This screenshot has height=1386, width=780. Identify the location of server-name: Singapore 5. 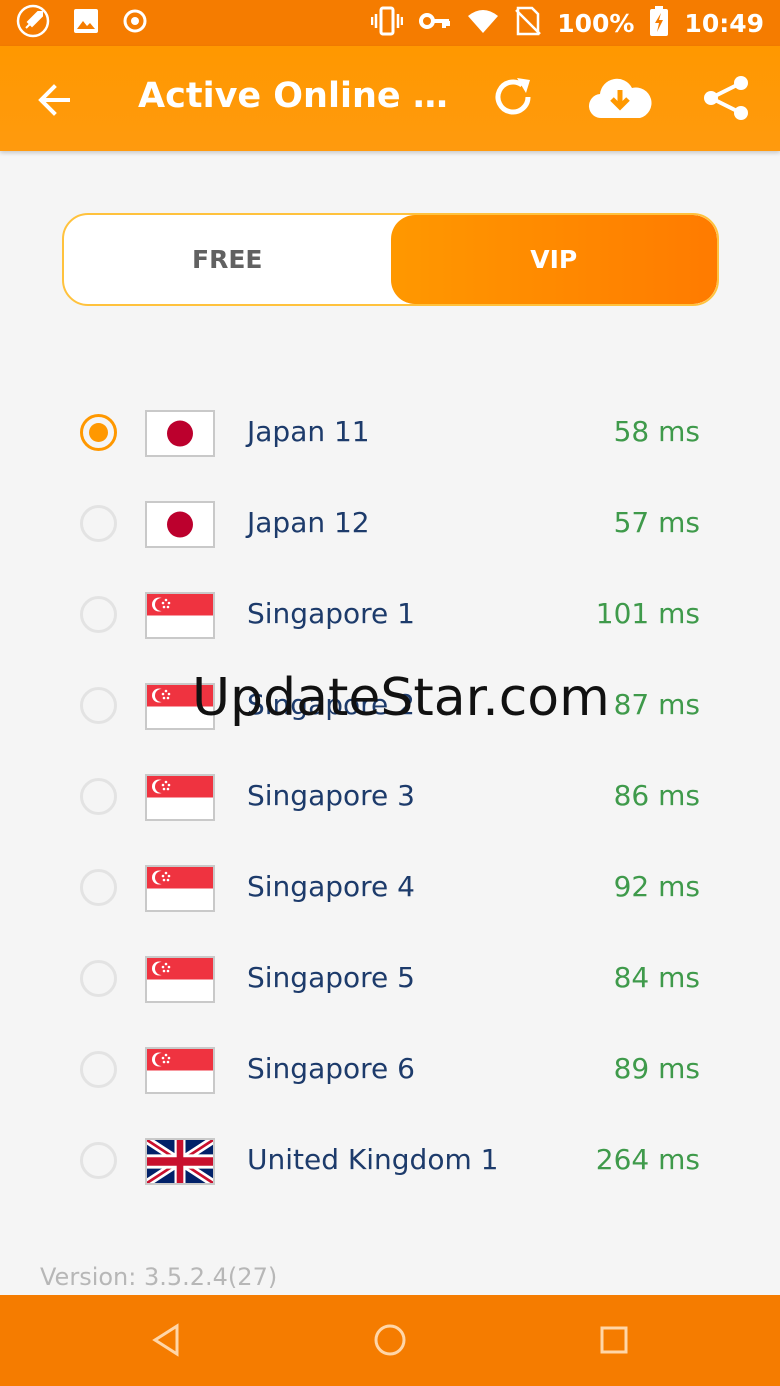
(331, 977).